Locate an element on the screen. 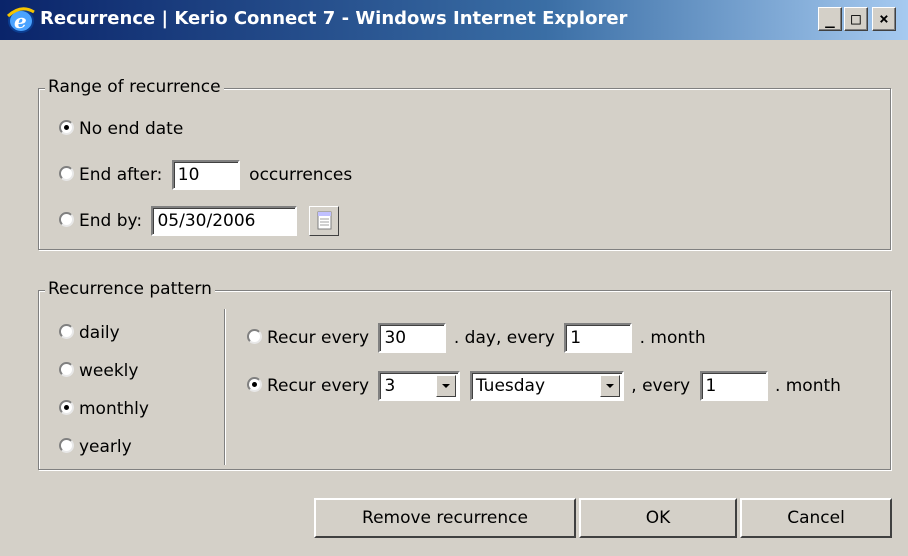 Image resolution: width=908 pixels, height=556 pixels. end-after-option: End after: 10 occurrences is located at coordinates (206, 175).